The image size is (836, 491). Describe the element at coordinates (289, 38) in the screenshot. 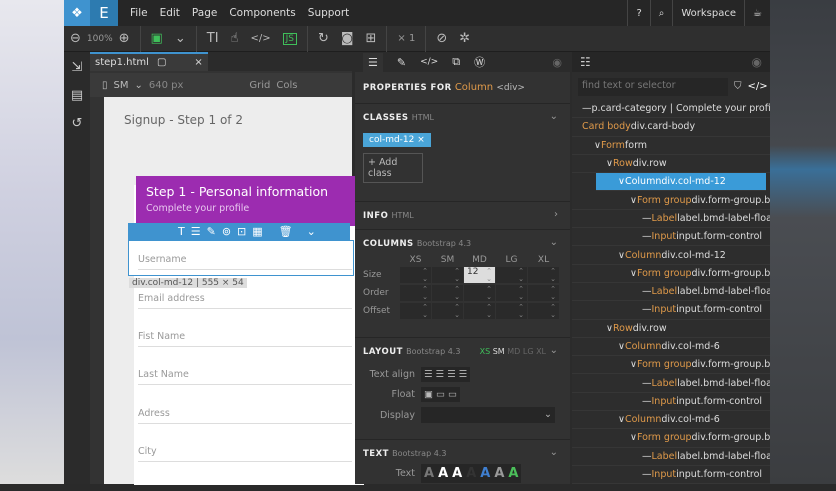

I see `js-icon: JS` at that location.